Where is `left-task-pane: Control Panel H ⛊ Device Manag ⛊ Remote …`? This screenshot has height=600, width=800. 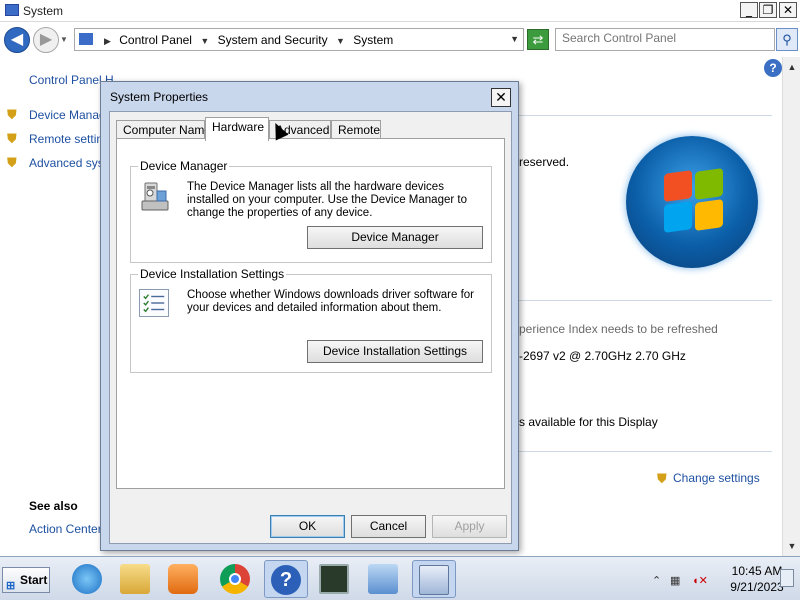
left-task-pane: Control Panel H ⛊ Device Manag ⛊ Remote … is located at coordinates (57, 306).